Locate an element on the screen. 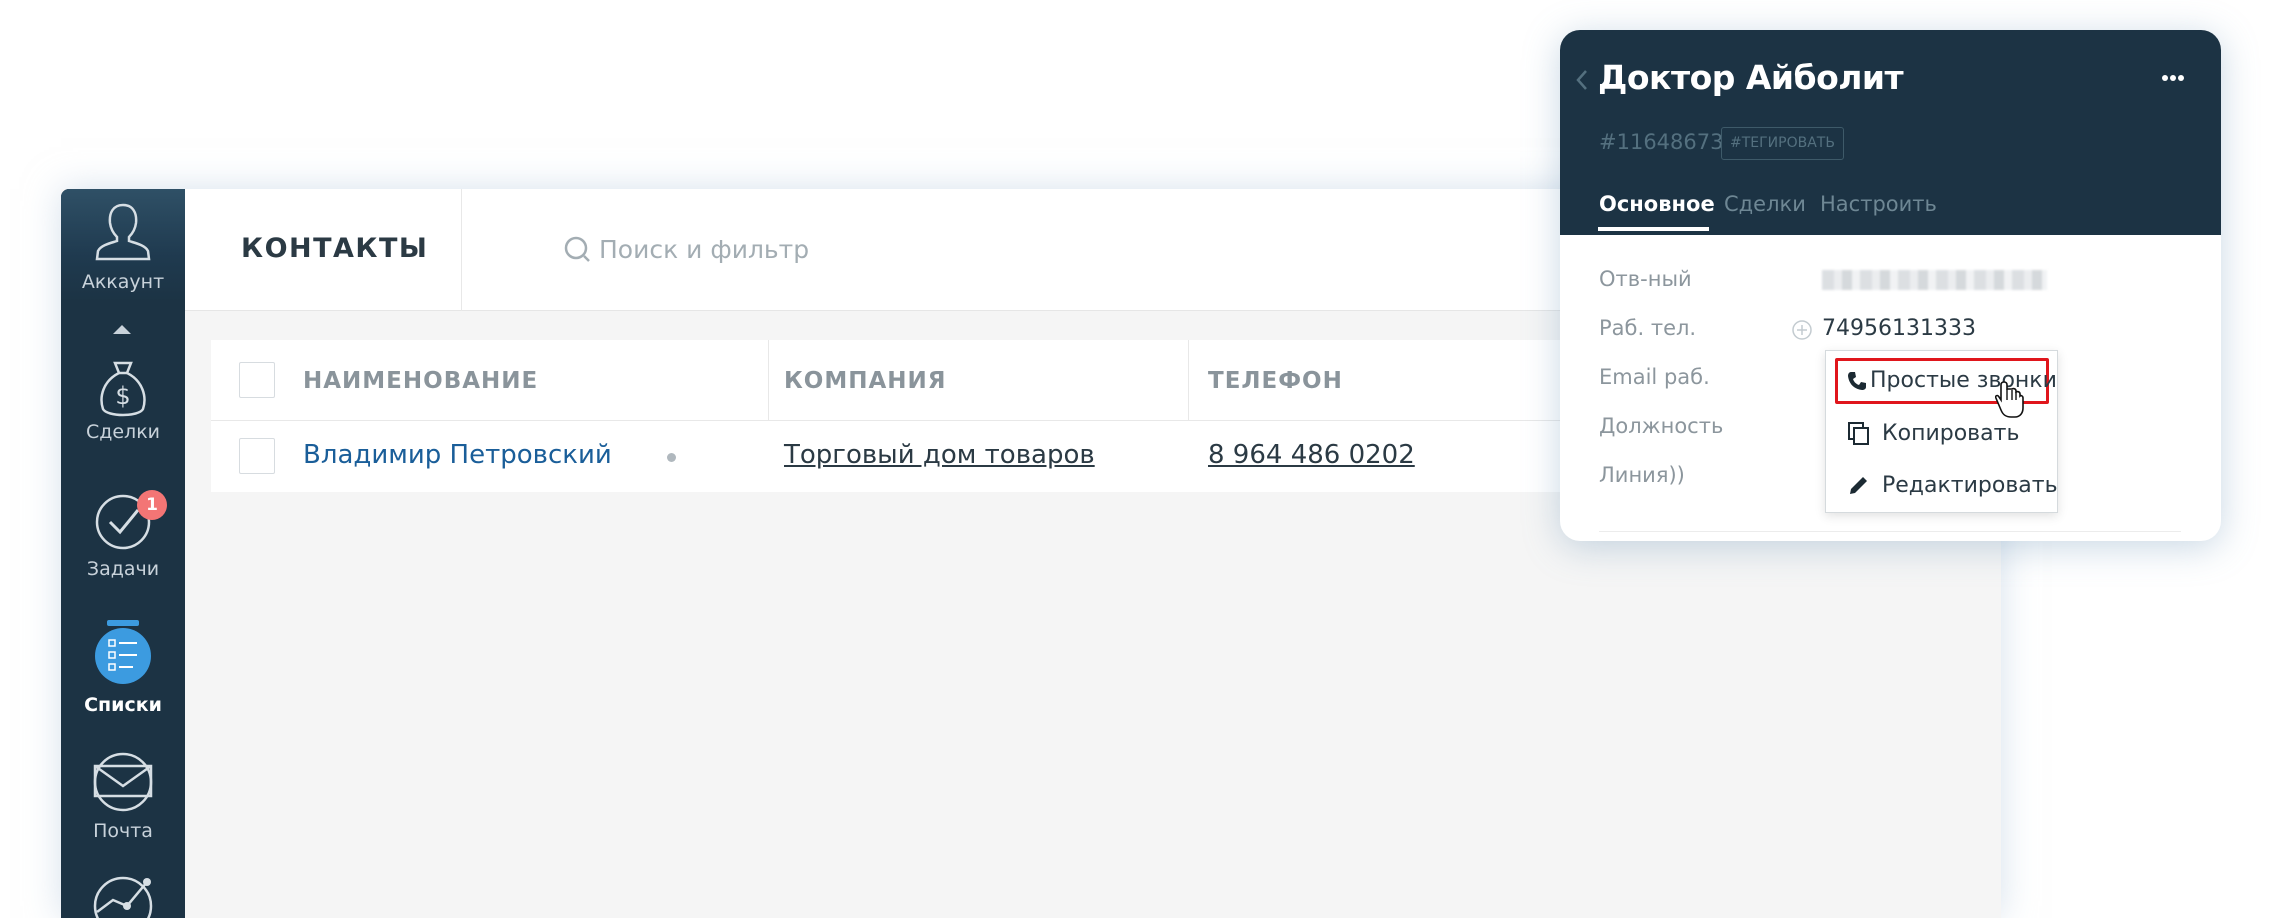 The image size is (2280, 918). tab-settings: Настроить is located at coordinates (1878, 204).